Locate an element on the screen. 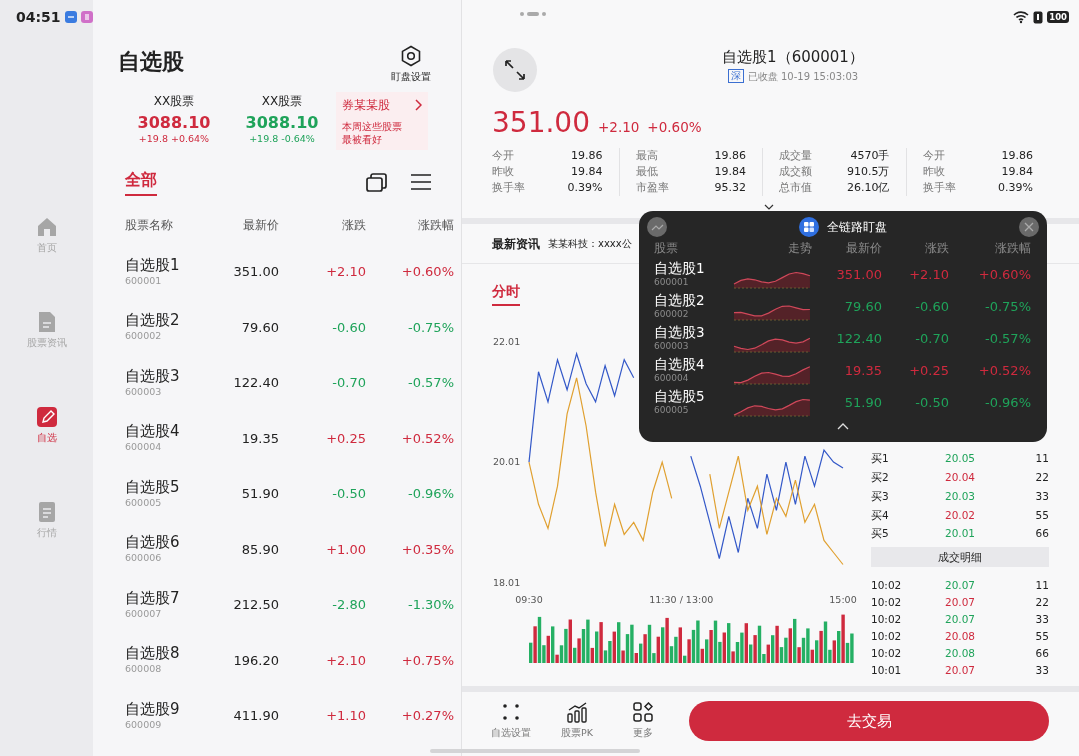 The image size is (1079, 756). chevron-down-icon is located at coordinates (769, 207).